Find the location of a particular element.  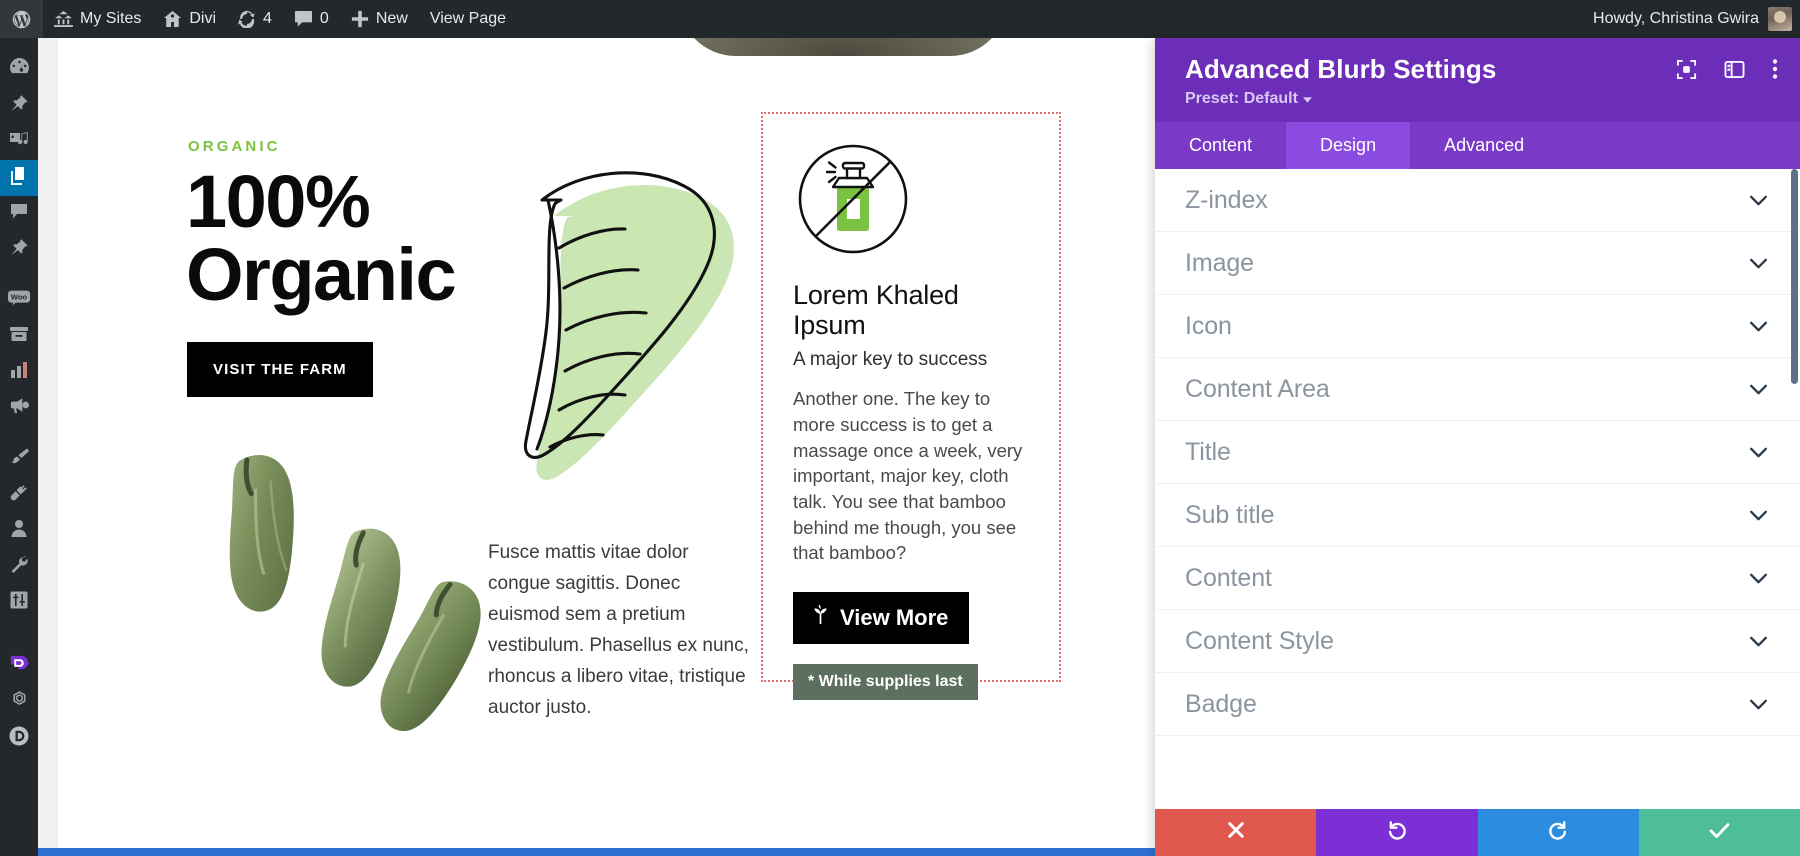

admin-bar-updates: 4 is located at coordinates (255, 19).